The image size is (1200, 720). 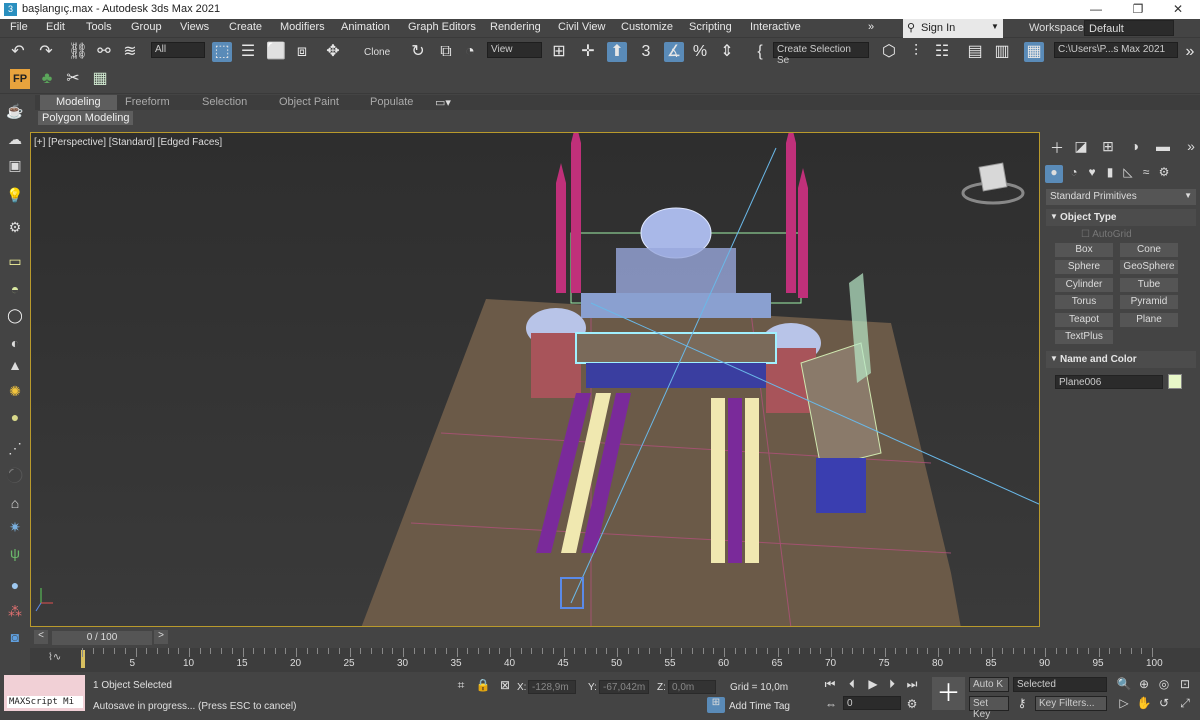 What do you see at coordinates (55, 27) in the screenshot?
I see `menu-edit: Edit` at bounding box center [55, 27].